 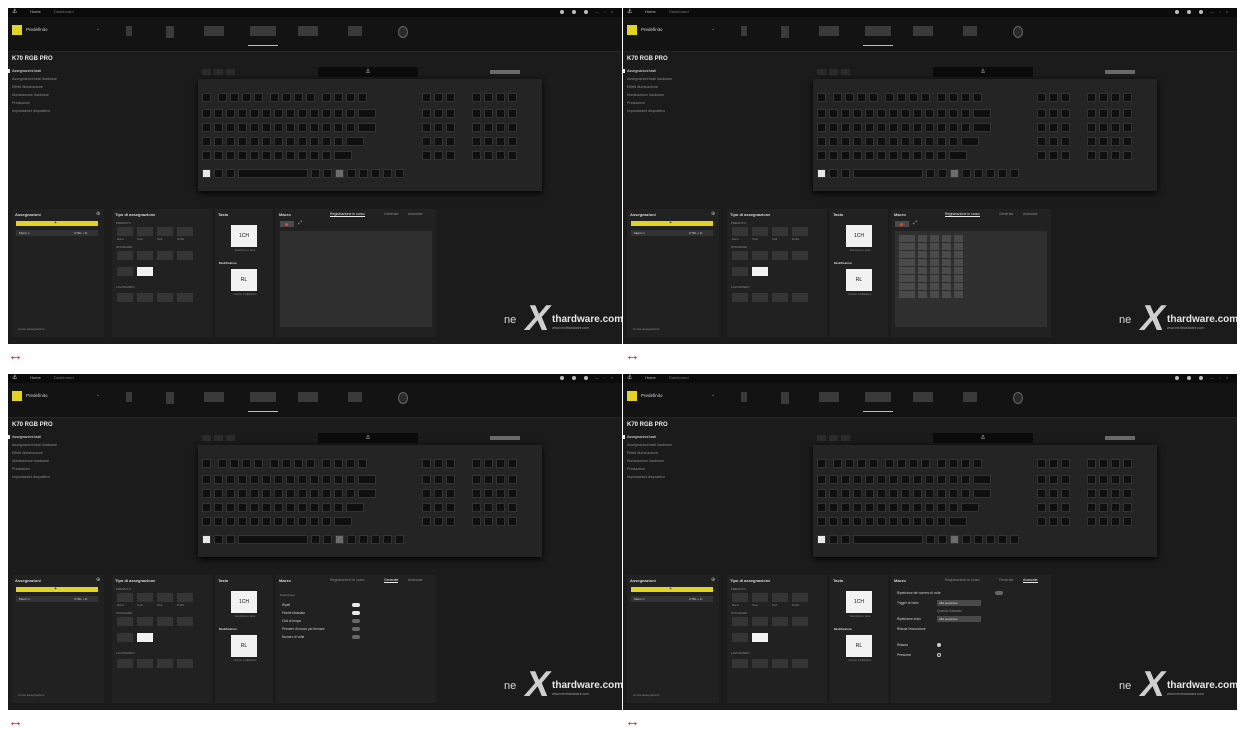 I want to click on type-tile-selected, so click(x=760, y=637).